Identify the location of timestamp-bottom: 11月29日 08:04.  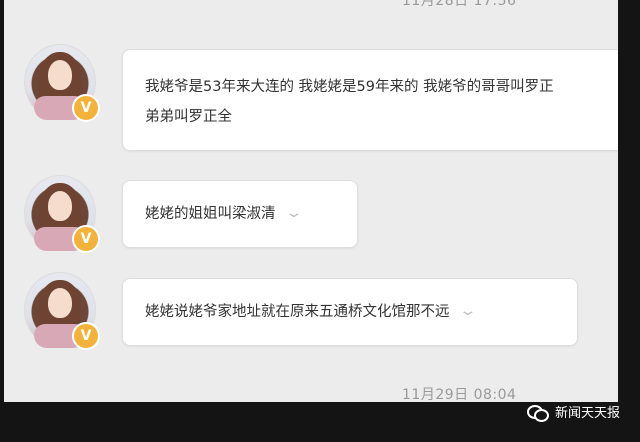
(459, 394).